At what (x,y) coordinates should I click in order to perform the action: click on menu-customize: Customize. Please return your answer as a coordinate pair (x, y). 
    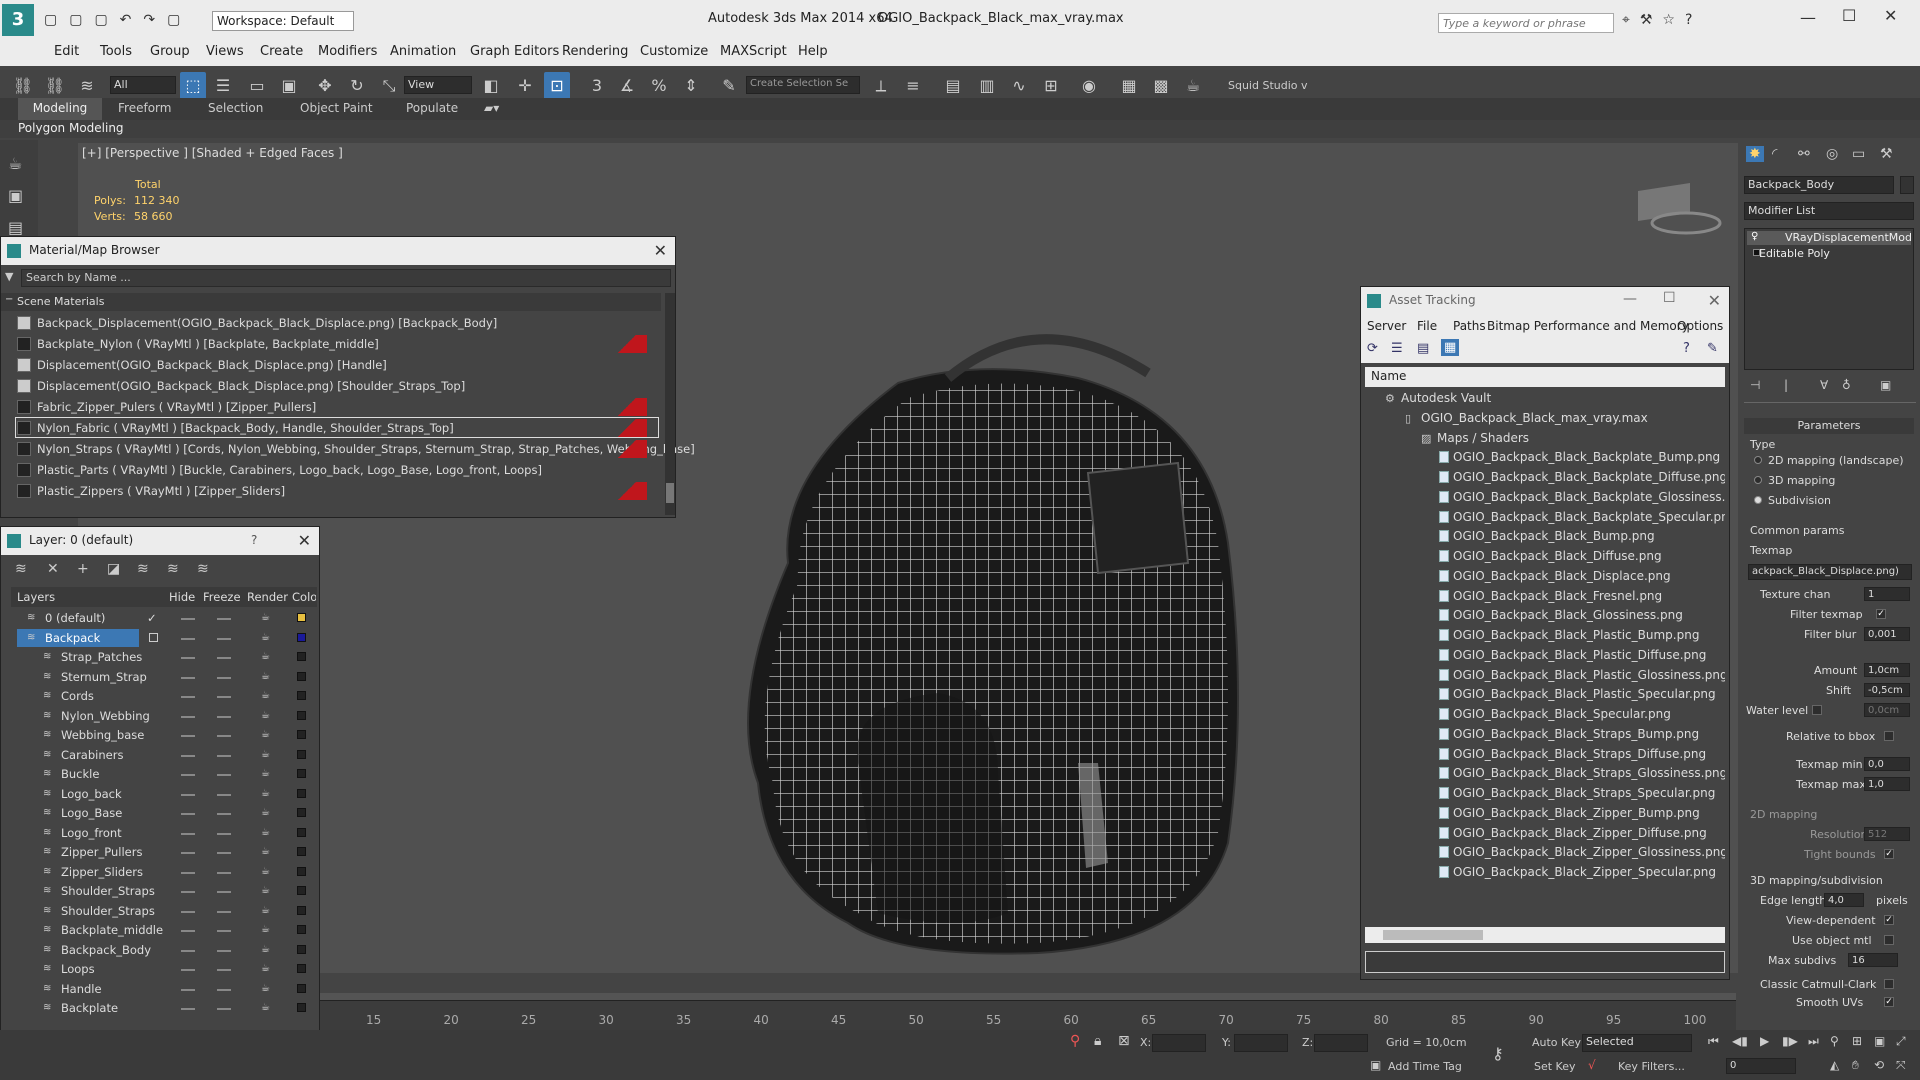
    Looking at the image, I should click on (674, 51).